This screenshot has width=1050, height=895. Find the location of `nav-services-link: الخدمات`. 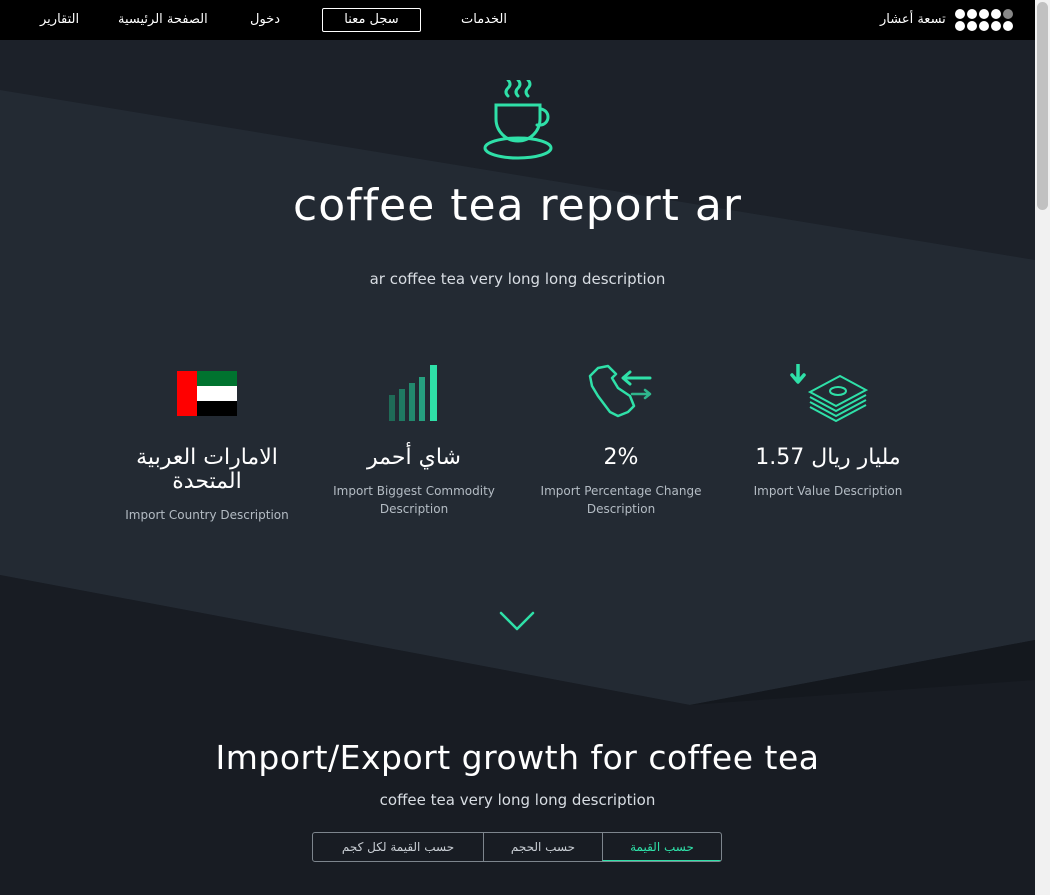

nav-services-link: الخدمات is located at coordinates (484, 20).